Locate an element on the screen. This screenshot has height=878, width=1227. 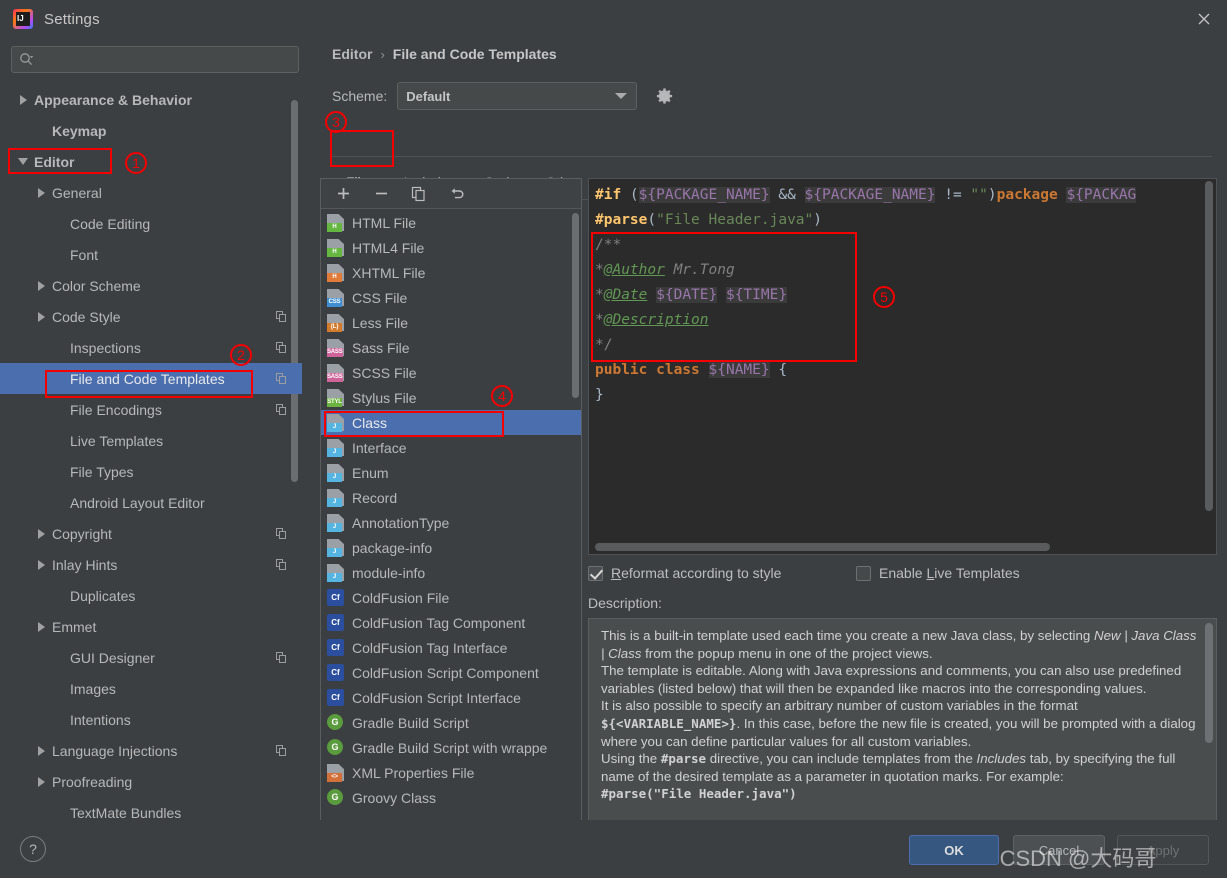
template-list-item: J AnnotationType is located at coordinates (451, 522).